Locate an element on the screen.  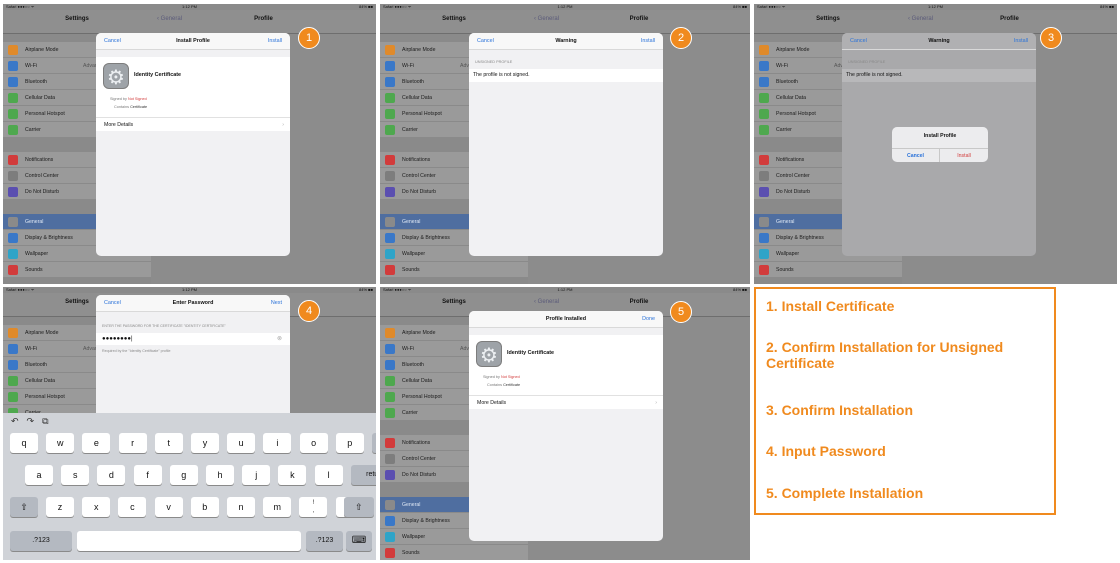
shift-key-left: ⇧ is located at coordinates (24, 507).